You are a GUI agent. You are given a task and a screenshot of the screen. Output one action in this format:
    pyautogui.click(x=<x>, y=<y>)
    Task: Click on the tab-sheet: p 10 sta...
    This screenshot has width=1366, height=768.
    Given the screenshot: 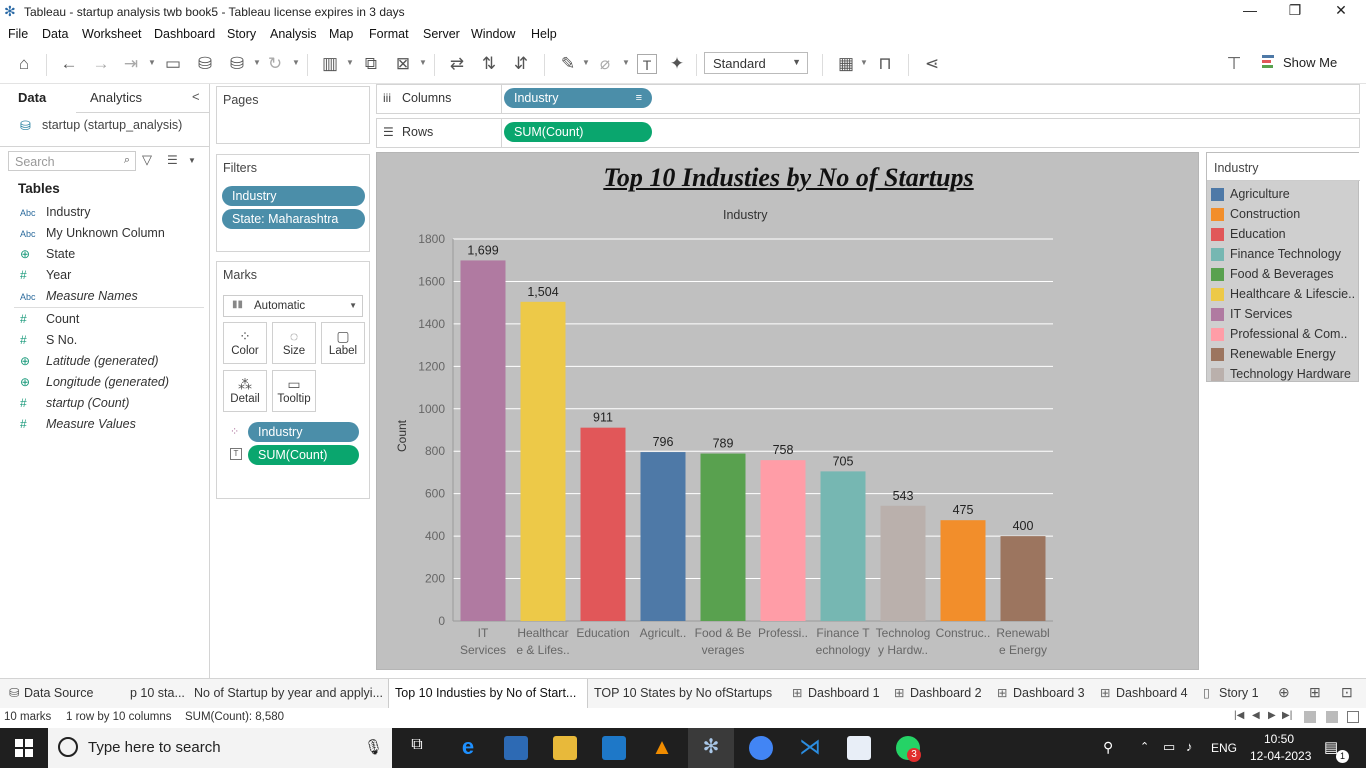 What is the action you would take?
    pyautogui.click(x=157, y=693)
    